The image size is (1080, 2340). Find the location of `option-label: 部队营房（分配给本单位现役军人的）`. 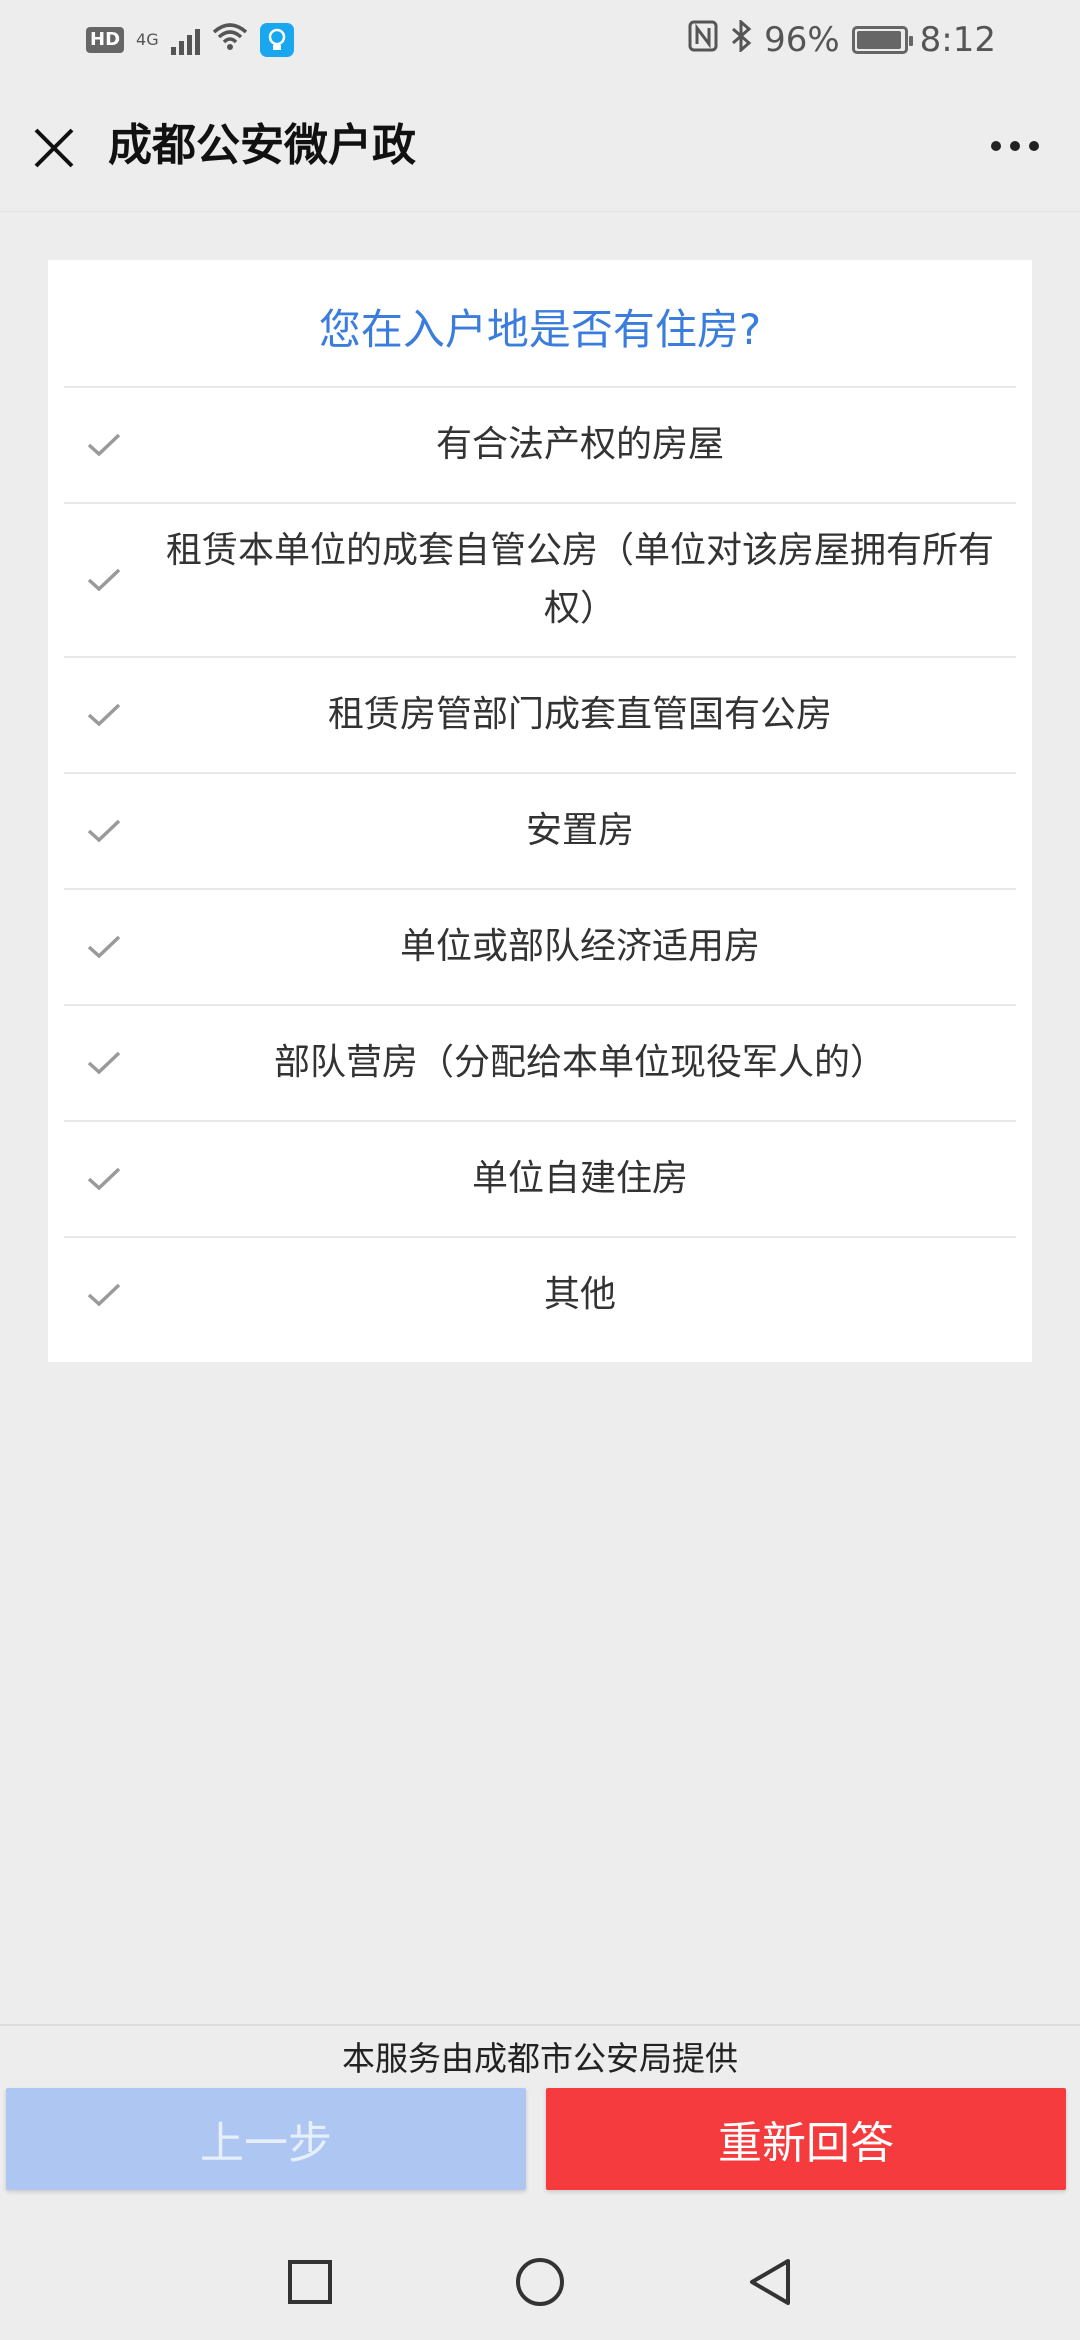

option-label: 部队营房（分配给本单位现役军人的） is located at coordinates (579, 1062).